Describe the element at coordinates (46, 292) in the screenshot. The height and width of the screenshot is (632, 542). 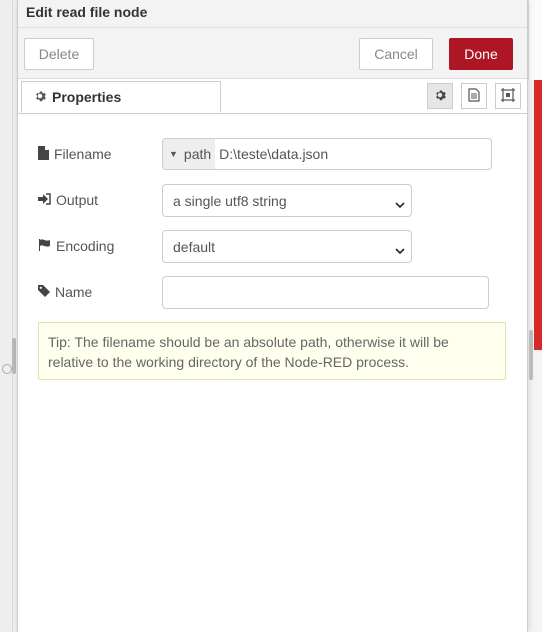
I see `tag-icon` at that location.